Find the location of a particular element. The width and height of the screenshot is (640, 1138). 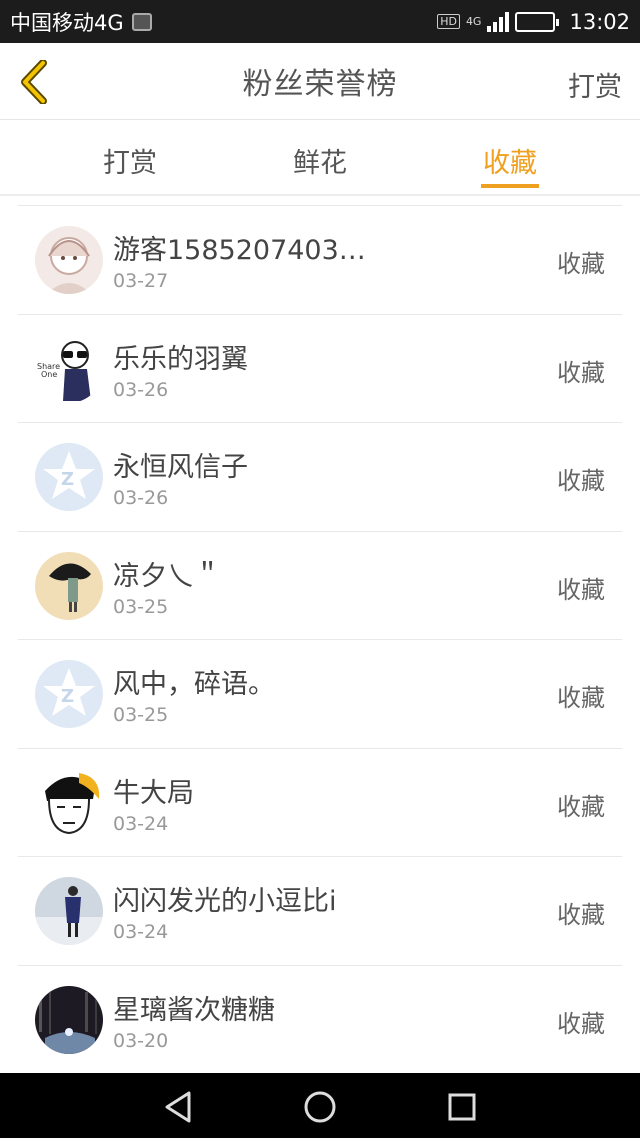

dark-photo-avatar-icon is located at coordinates (69, 1019).